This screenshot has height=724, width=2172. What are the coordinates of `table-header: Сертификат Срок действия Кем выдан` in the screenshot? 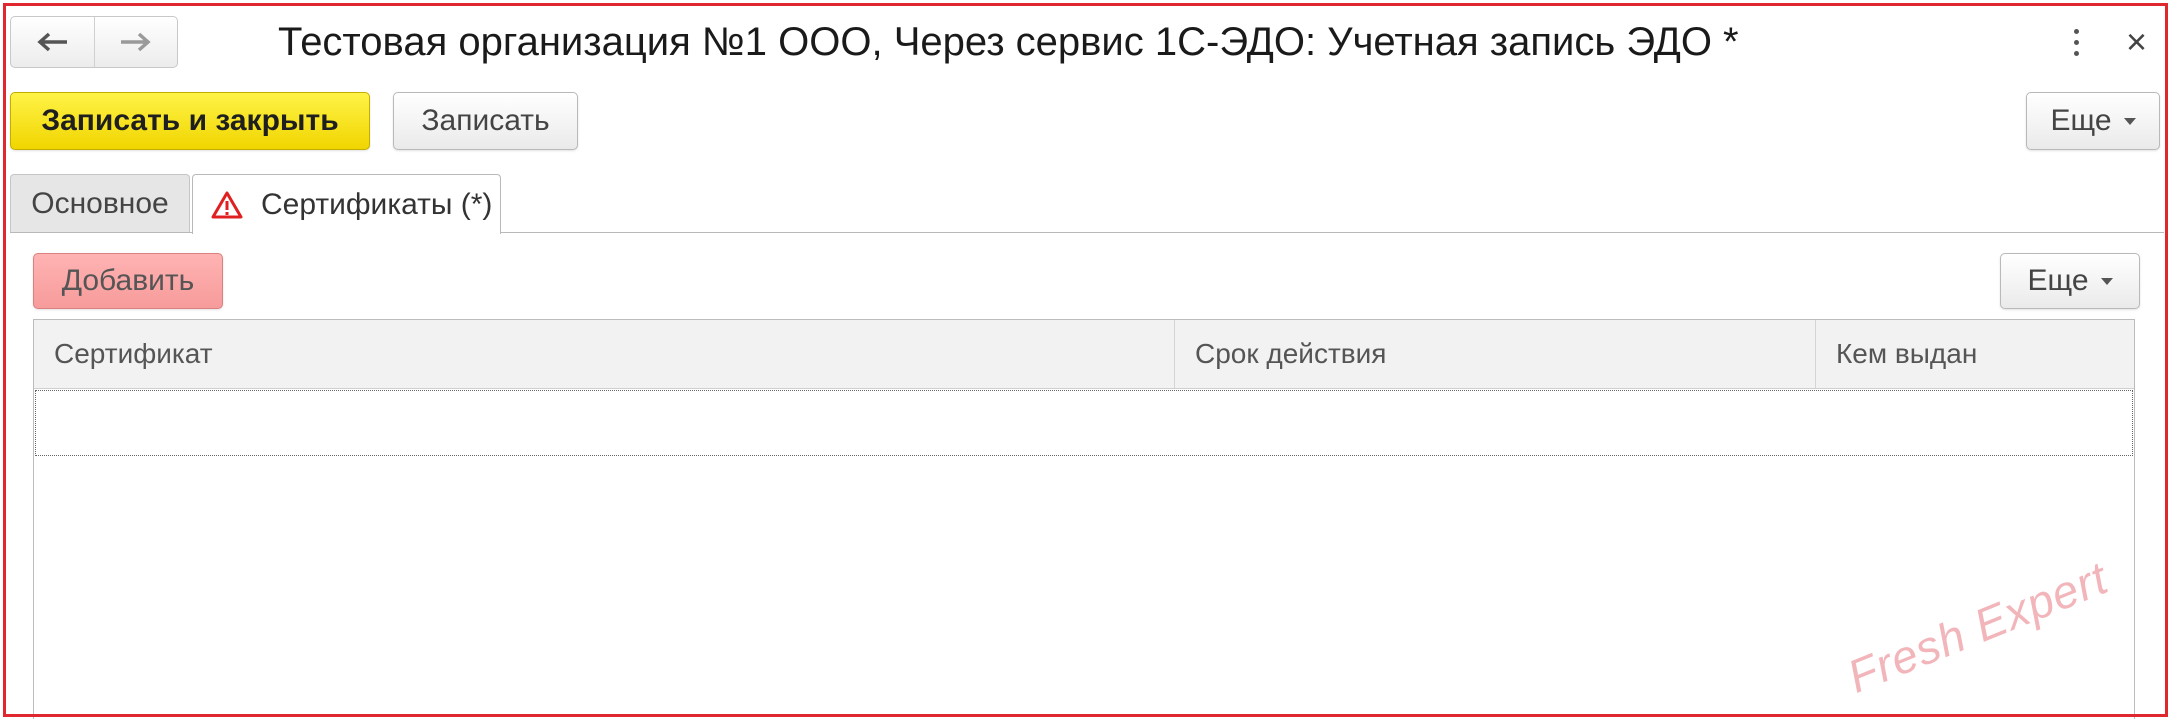 It's located at (1084, 354).